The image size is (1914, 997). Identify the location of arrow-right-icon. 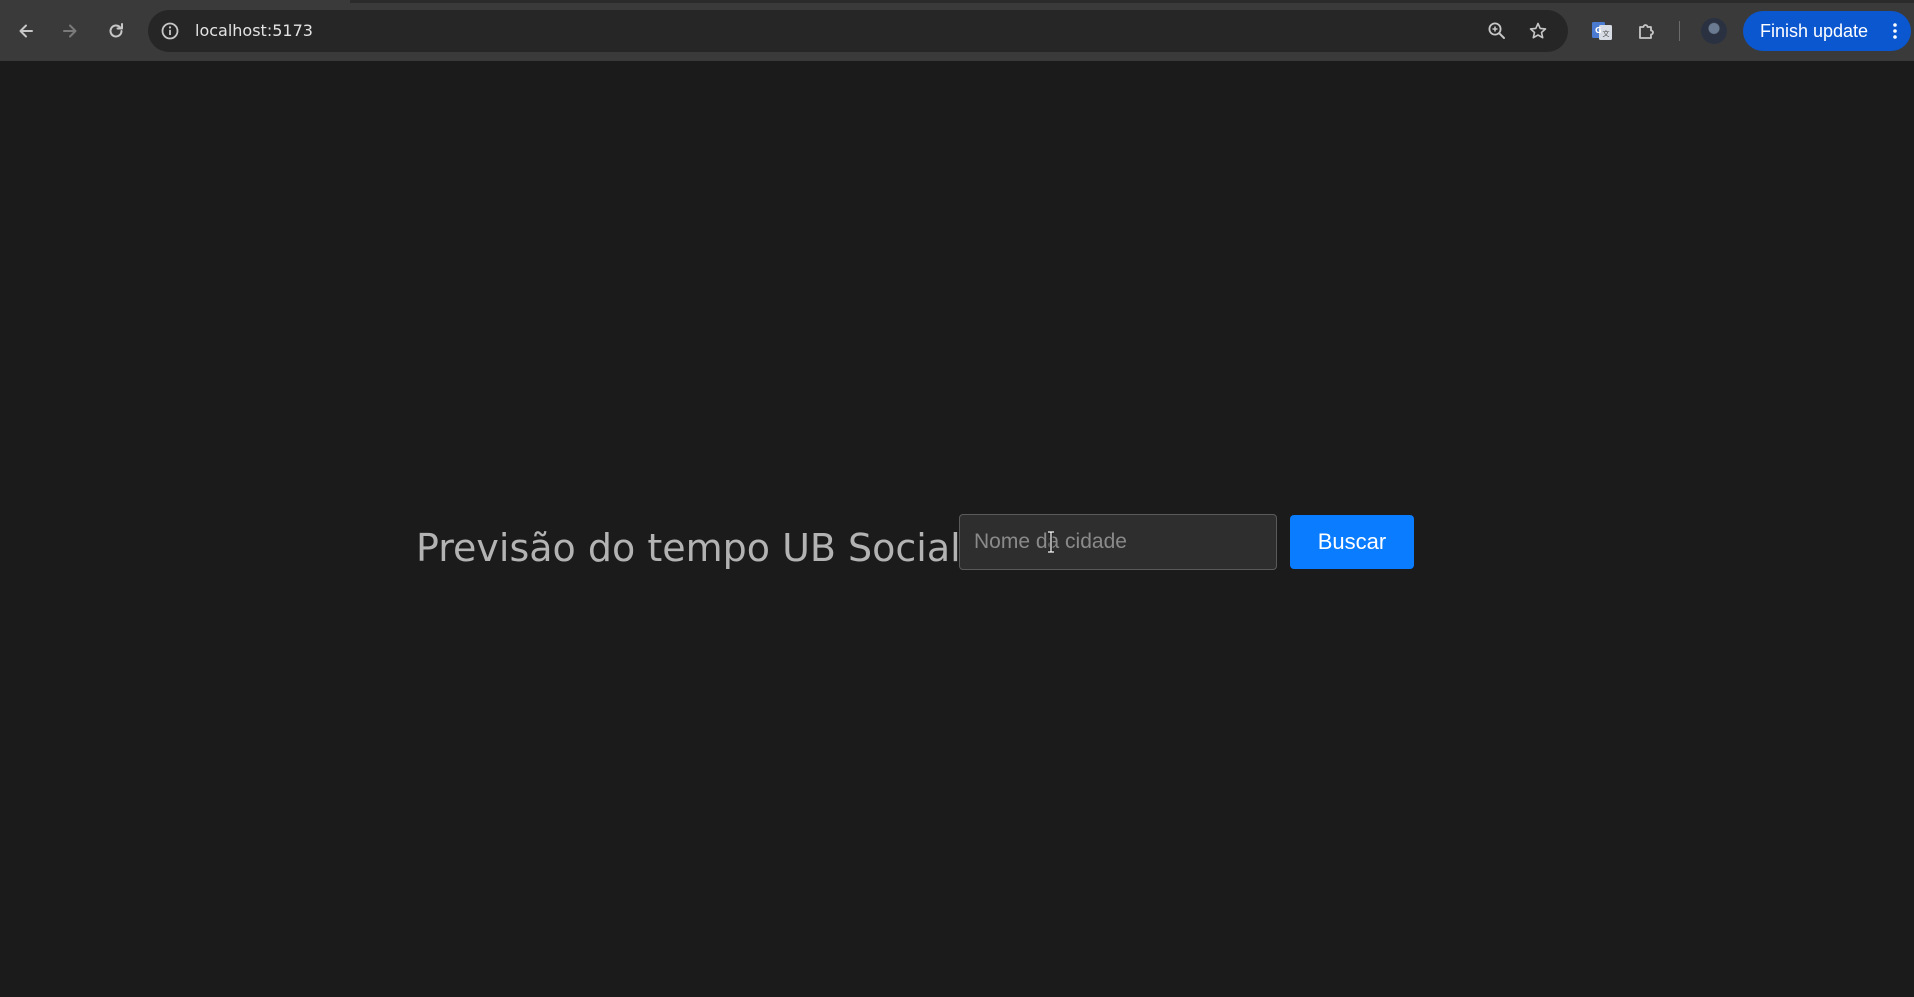
(70, 31).